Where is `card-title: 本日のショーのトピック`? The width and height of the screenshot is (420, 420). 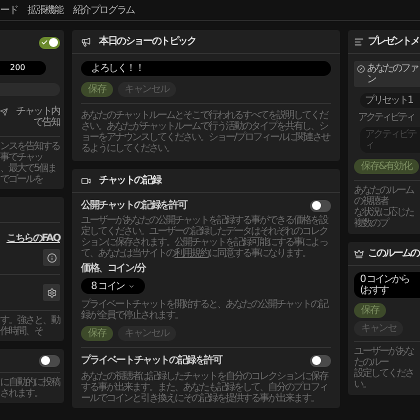 card-title: 本日のショーのトピック is located at coordinates (147, 41).